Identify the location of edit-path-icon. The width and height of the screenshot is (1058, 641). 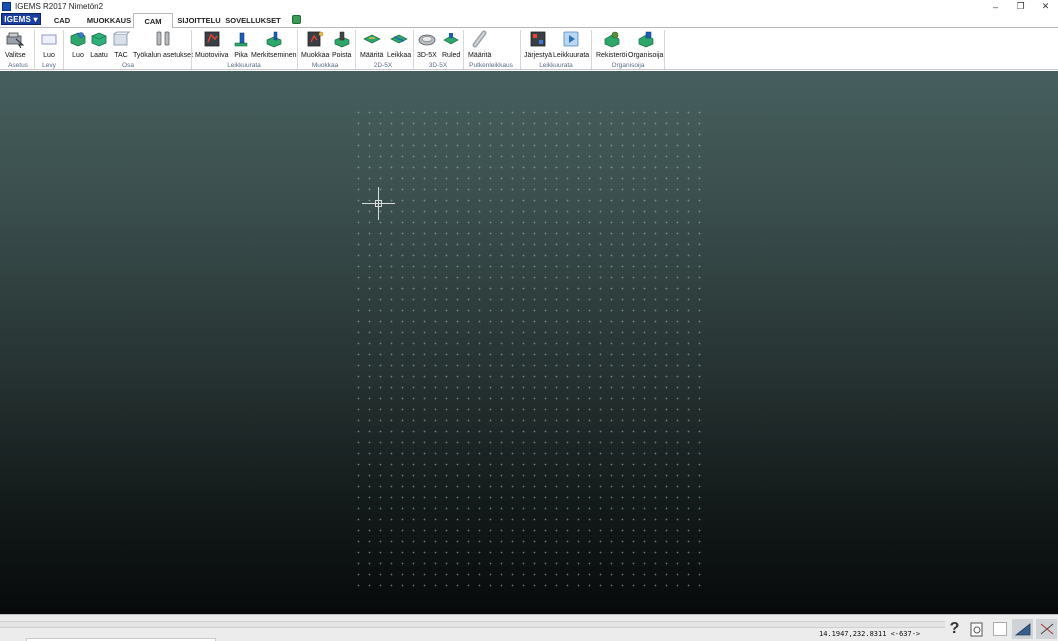
(315, 39).